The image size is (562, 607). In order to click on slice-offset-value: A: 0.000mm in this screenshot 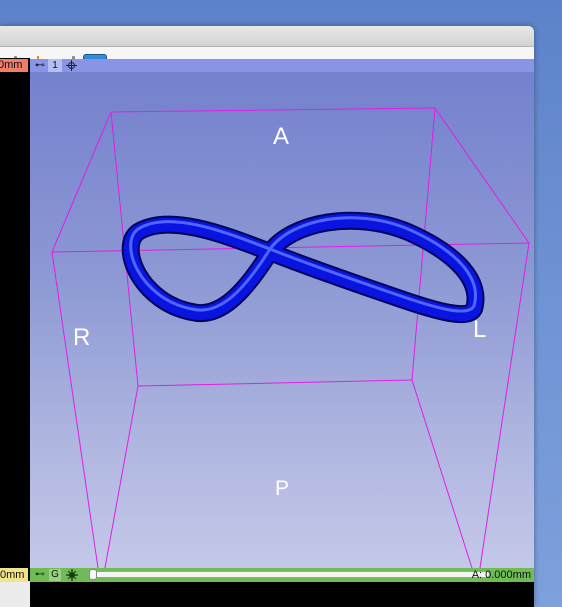, I will do `click(501, 575)`.